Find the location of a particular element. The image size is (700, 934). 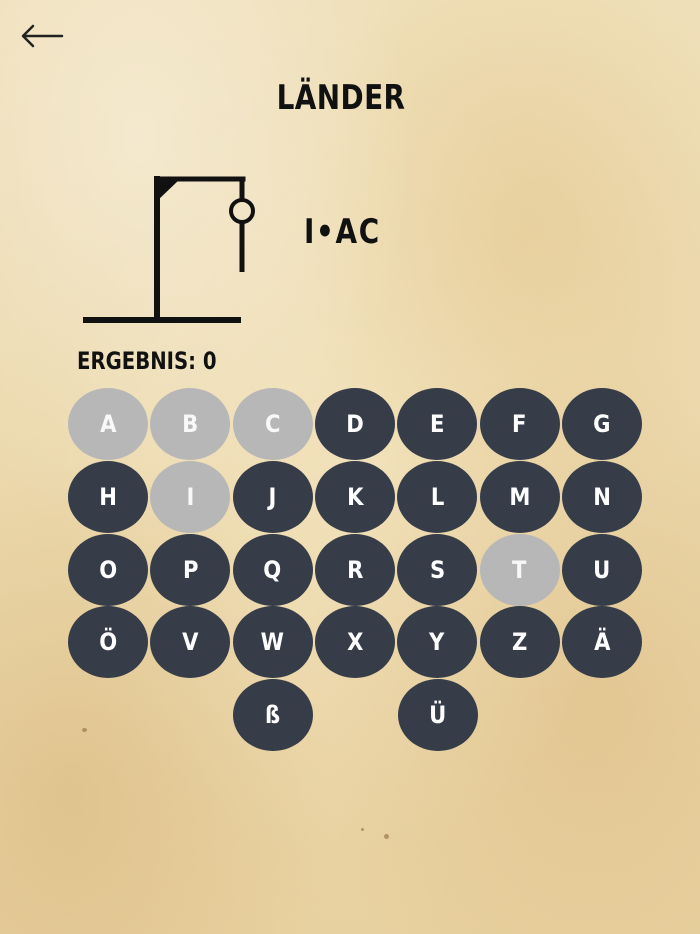

letter-key: F is located at coordinates (519, 424).